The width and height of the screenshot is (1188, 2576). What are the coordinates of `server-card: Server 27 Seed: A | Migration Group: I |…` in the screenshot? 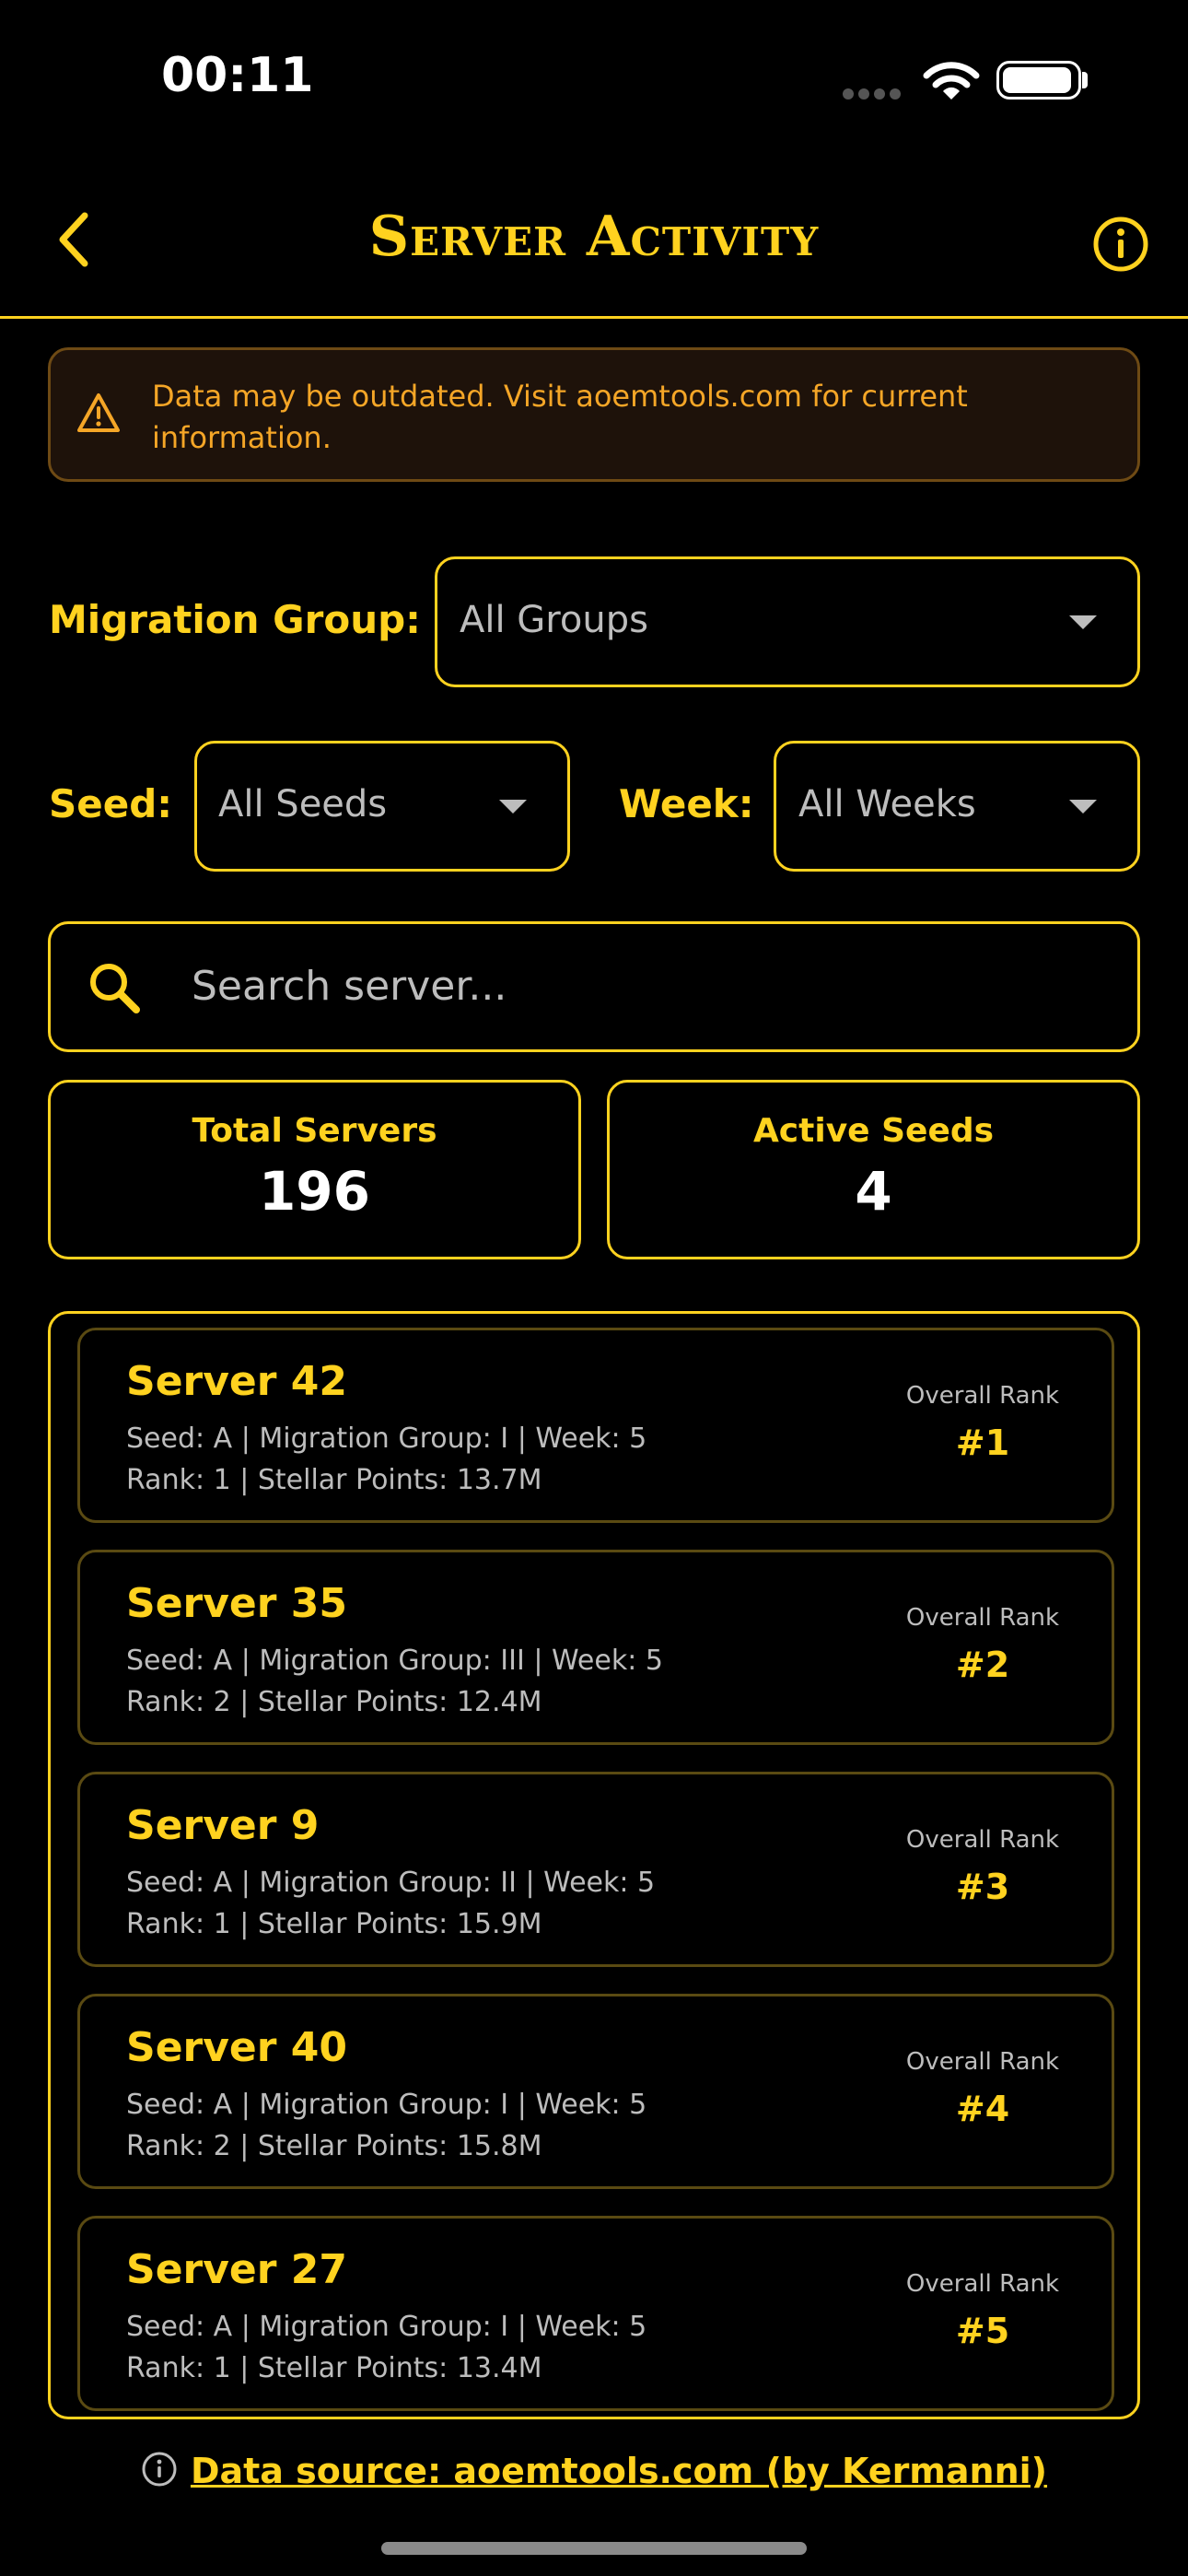 It's located at (595, 2313).